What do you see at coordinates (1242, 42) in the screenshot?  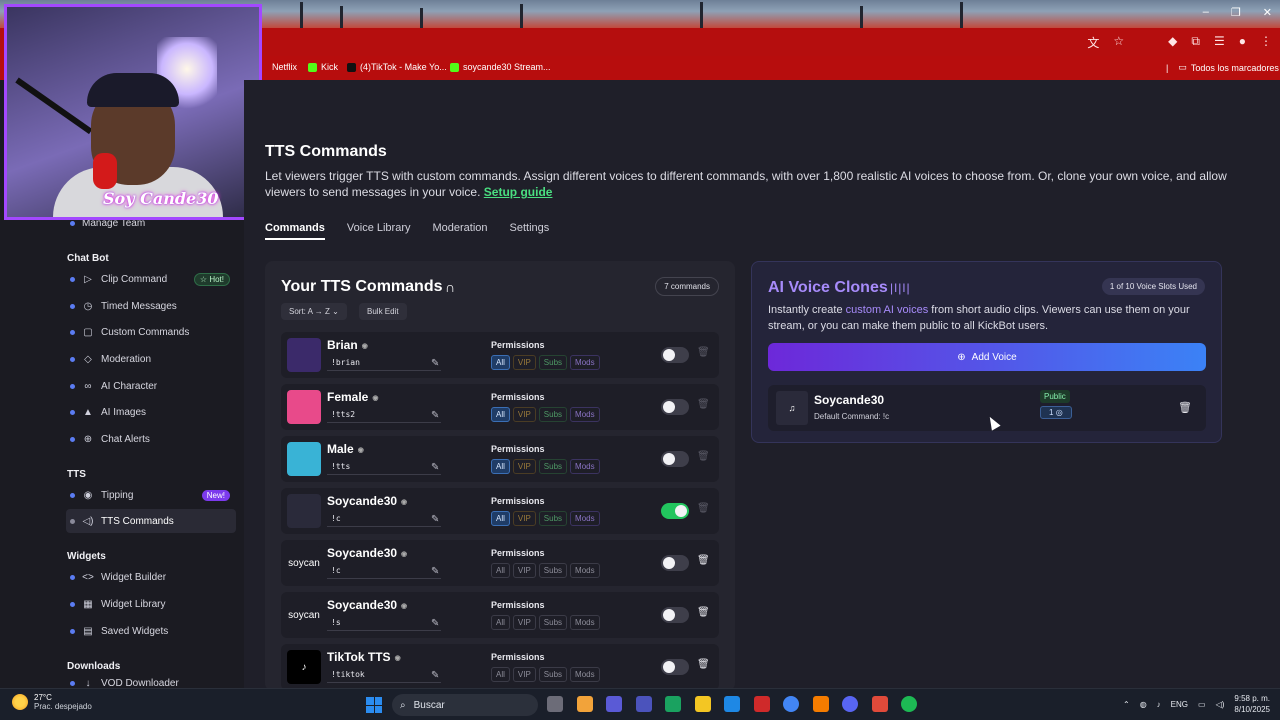 I see `profile-avatar-icon: ●` at bounding box center [1242, 42].